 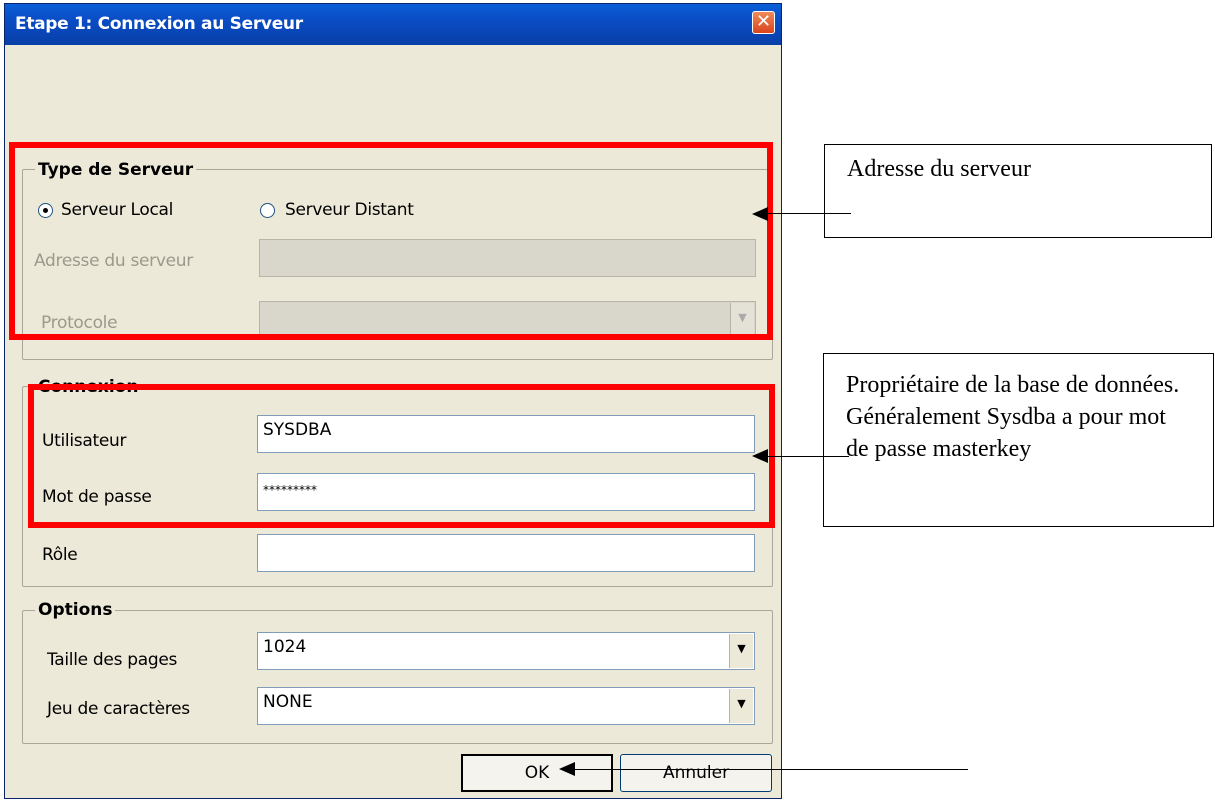 What do you see at coordinates (118, 709) in the screenshot?
I see `charset-label: Jeu de caractères` at bounding box center [118, 709].